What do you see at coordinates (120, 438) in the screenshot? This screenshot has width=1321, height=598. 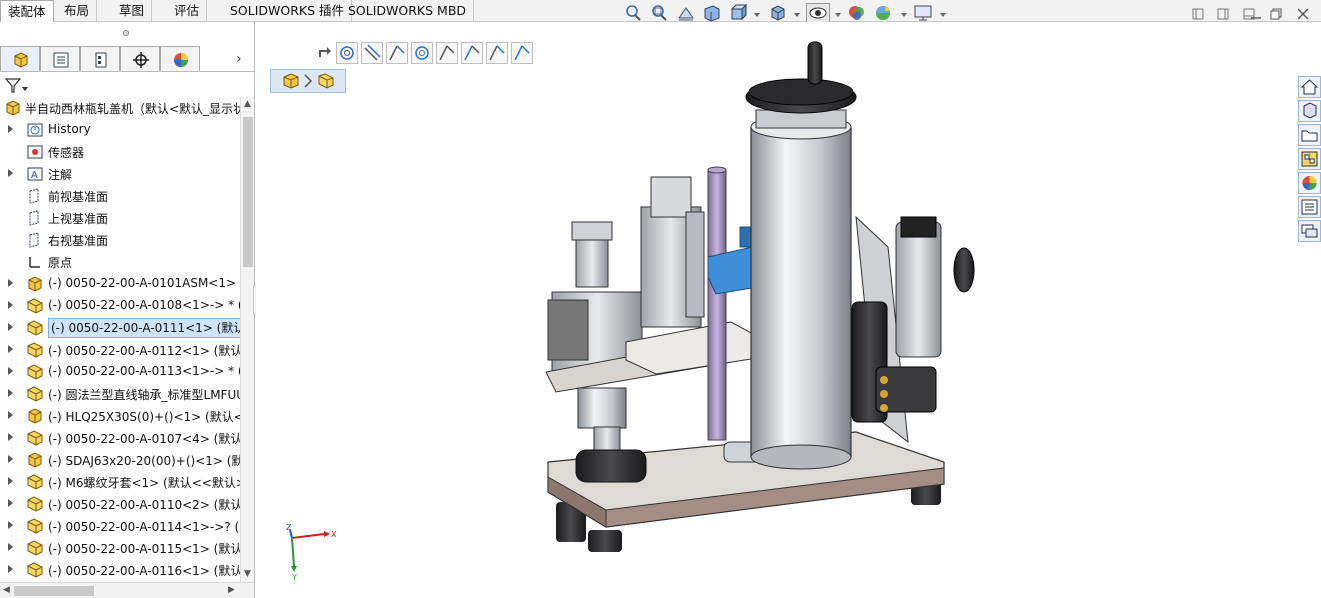 I see `tree-item: (-) 0050-22-00-A-0107<4> (默认<` at bounding box center [120, 438].